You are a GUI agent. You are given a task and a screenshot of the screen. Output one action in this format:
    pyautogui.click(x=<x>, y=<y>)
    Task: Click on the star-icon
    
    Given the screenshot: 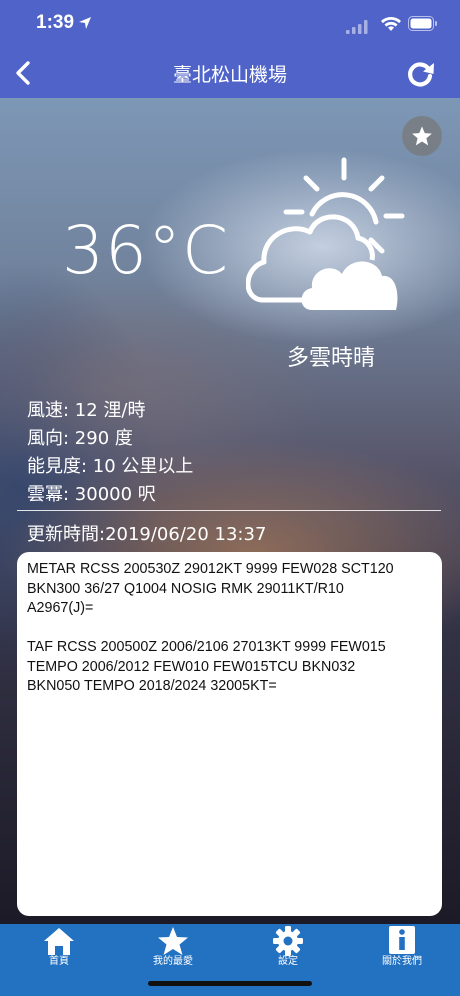 What is the action you would take?
    pyautogui.click(x=422, y=136)
    